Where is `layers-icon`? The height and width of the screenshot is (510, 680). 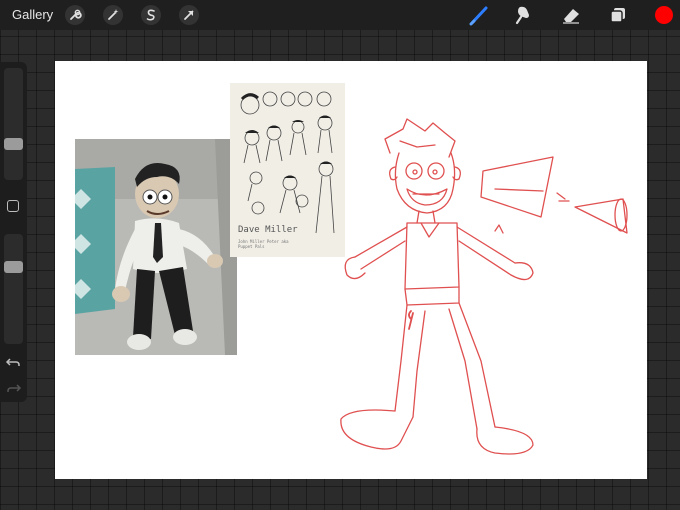
layers-icon is located at coordinates (618, 15).